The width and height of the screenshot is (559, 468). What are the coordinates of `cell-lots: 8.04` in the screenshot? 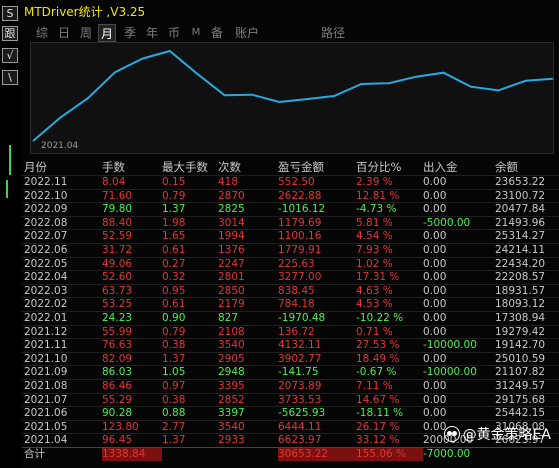 It's located at (132, 182).